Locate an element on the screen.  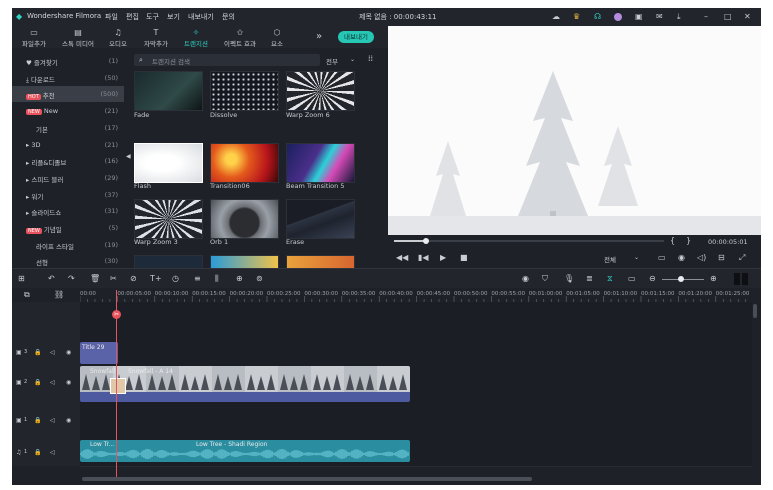
zoom-out-icon: ⊖ is located at coordinates (652, 279).